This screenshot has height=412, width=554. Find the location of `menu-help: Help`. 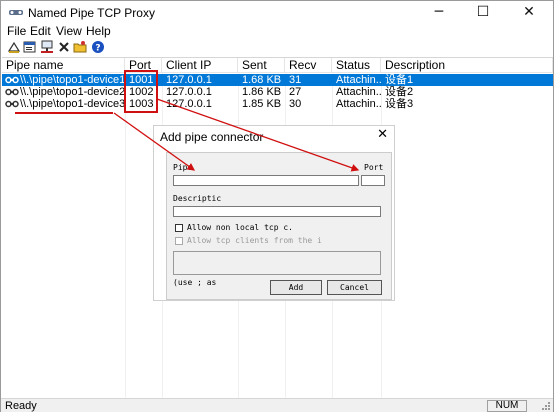

menu-help: Help is located at coordinates (98, 31).